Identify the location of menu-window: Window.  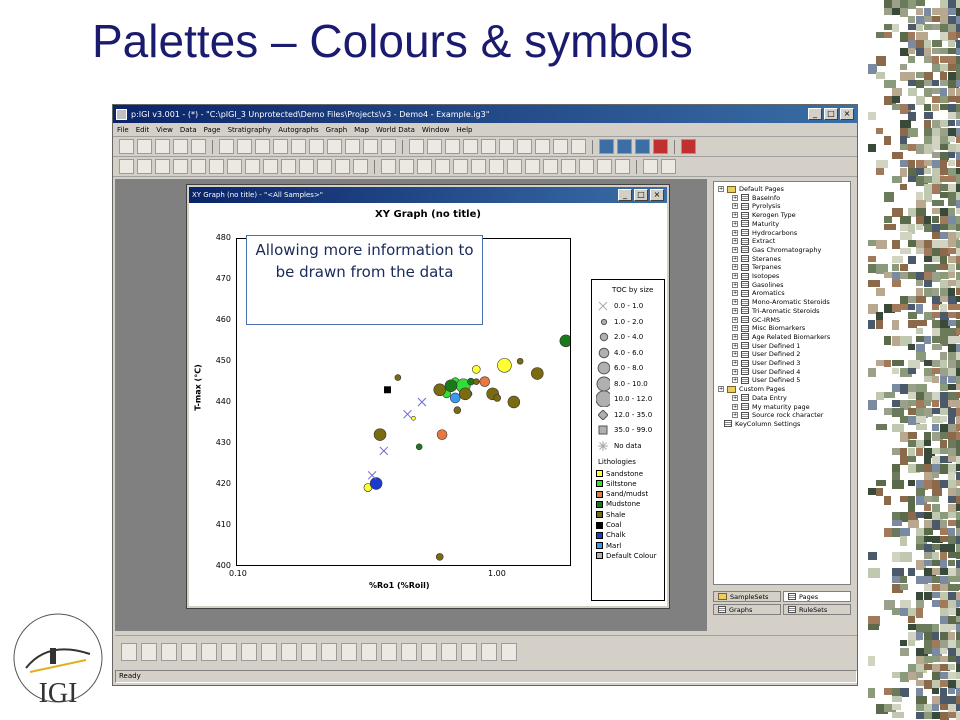
(436, 130).